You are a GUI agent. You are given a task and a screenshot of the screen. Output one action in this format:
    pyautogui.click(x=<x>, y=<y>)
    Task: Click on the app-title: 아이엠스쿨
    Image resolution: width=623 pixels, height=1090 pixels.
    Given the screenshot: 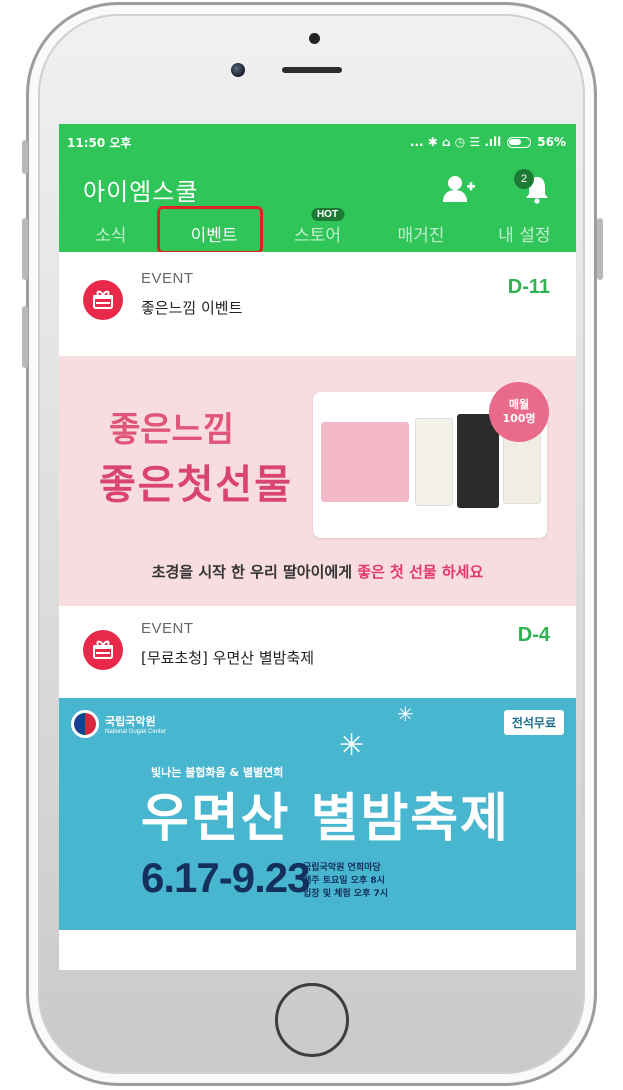 What is the action you would take?
    pyautogui.click(x=141, y=191)
    